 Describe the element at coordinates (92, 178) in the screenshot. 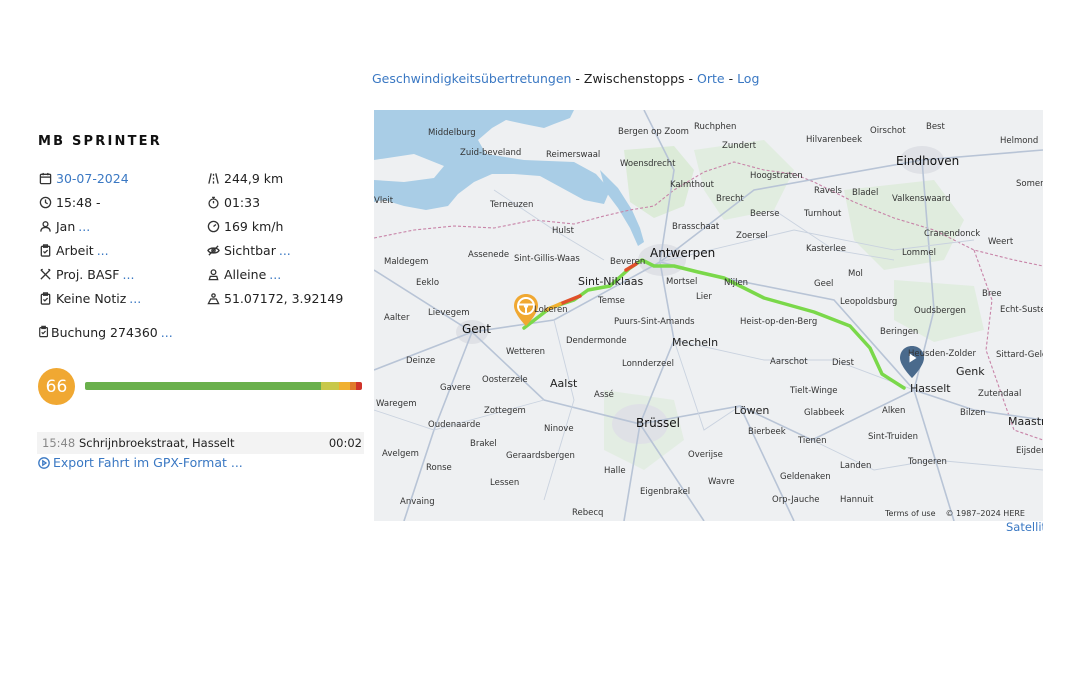

I see `trip-date-link: 30-07-2024` at that location.